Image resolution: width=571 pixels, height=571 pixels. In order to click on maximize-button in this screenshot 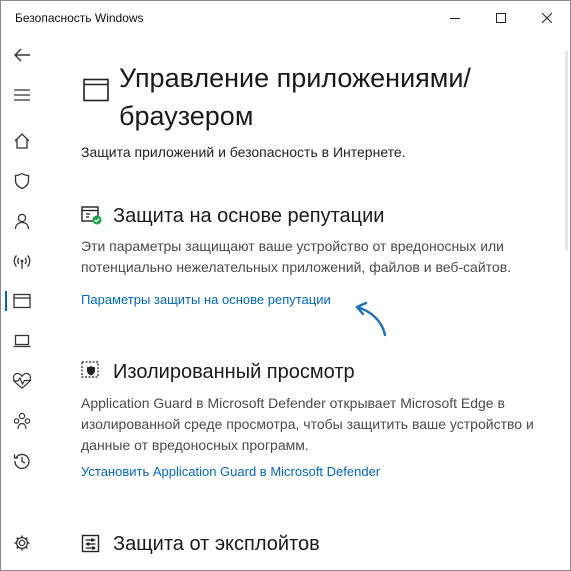, I will do `click(501, 18)`.